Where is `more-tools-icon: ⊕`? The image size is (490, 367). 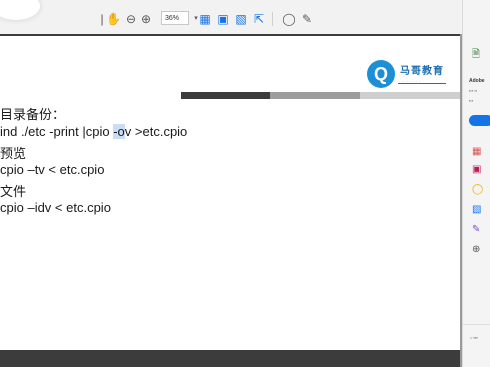
more-tools-icon: ⊕ is located at coordinates (476, 249).